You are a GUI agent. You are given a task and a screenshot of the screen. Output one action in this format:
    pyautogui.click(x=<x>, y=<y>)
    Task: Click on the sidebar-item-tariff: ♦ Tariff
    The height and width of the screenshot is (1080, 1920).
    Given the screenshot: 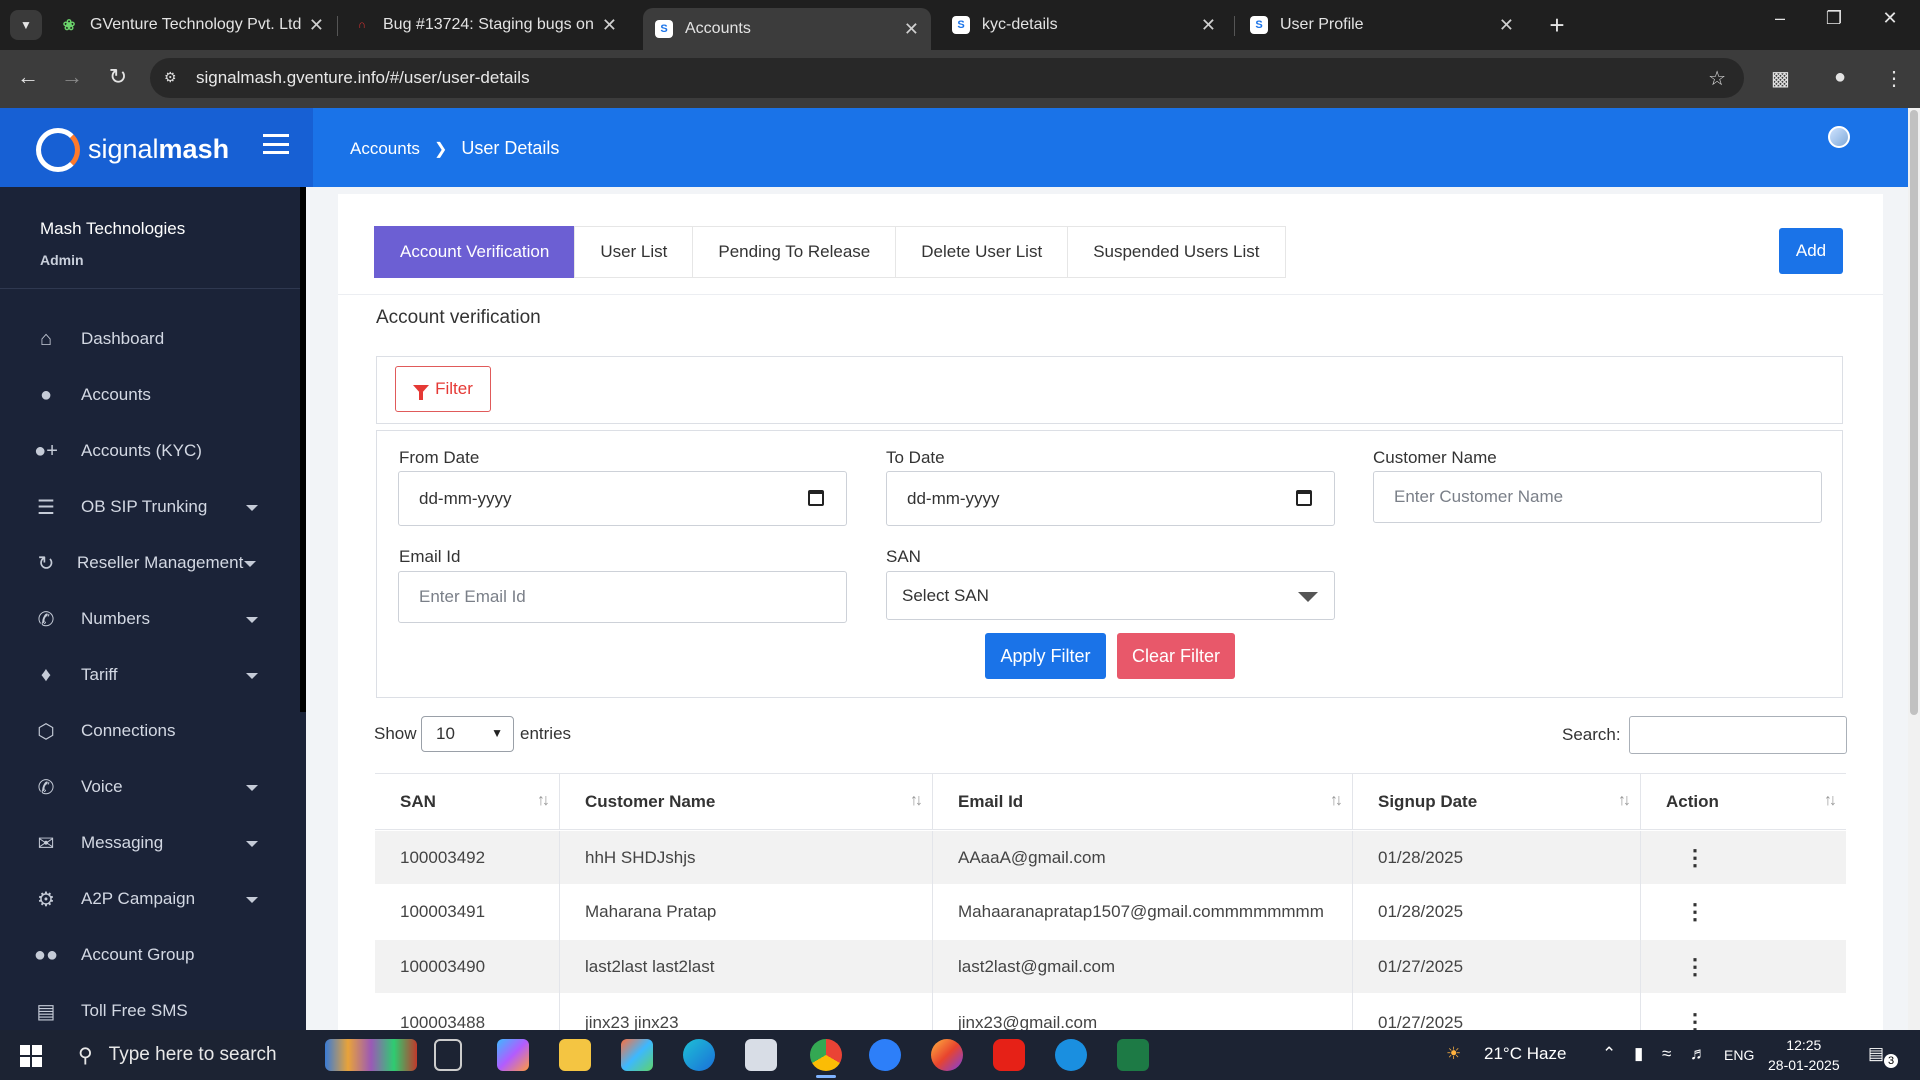 What is the action you would take?
    pyautogui.click(x=150, y=675)
    